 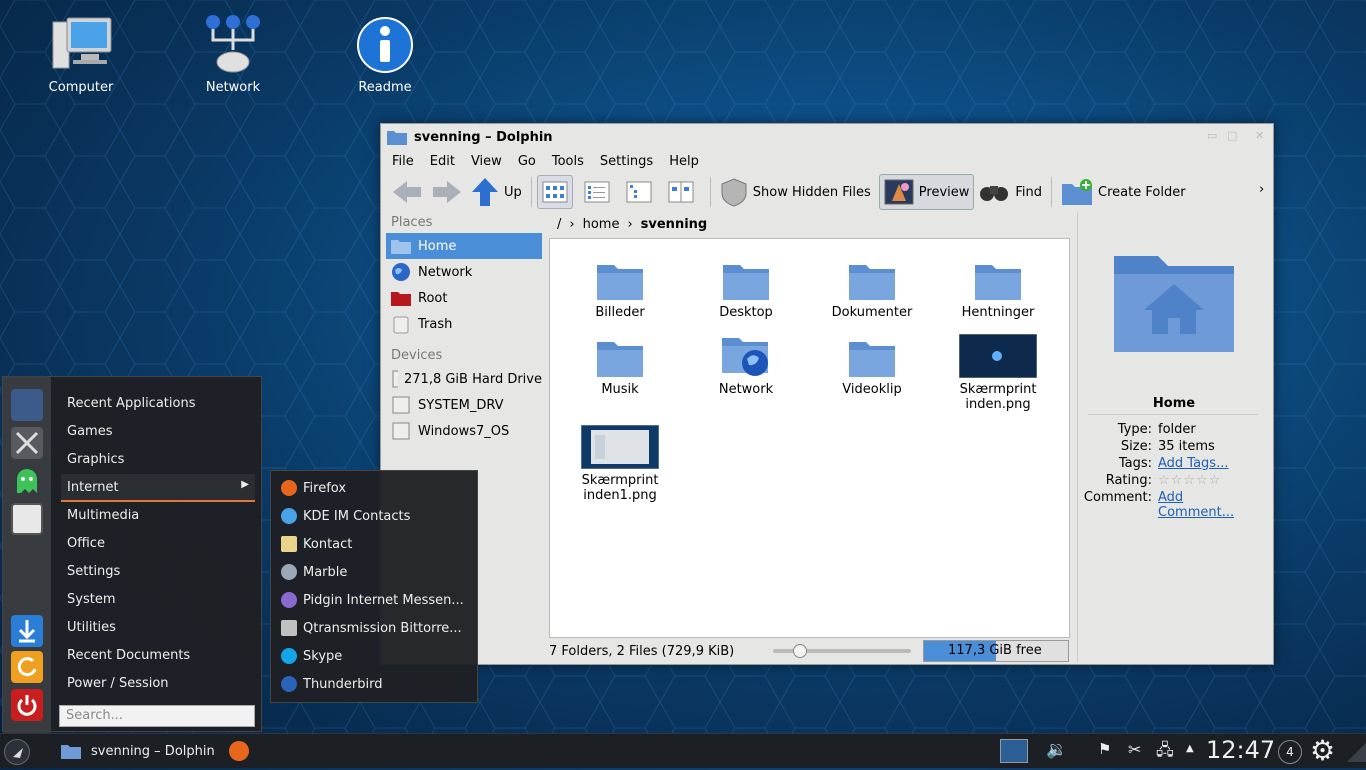 What do you see at coordinates (27, 443) in the screenshot?
I see `tools-icon` at bounding box center [27, 443].